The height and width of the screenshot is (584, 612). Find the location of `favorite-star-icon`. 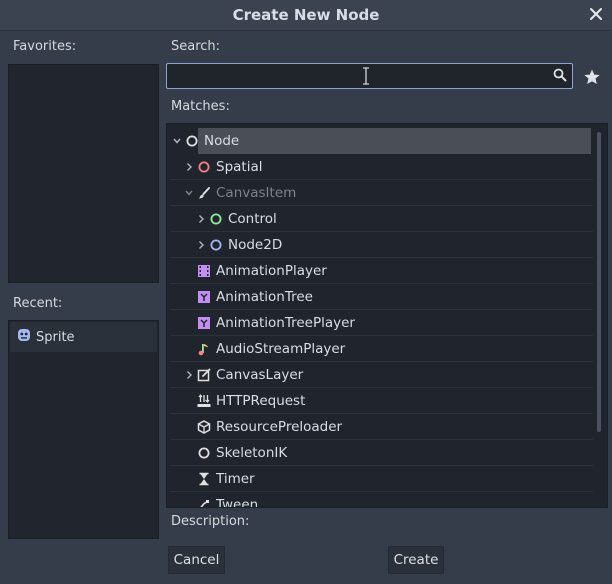

favorite-star-icon is located at coordinates (592, 77).